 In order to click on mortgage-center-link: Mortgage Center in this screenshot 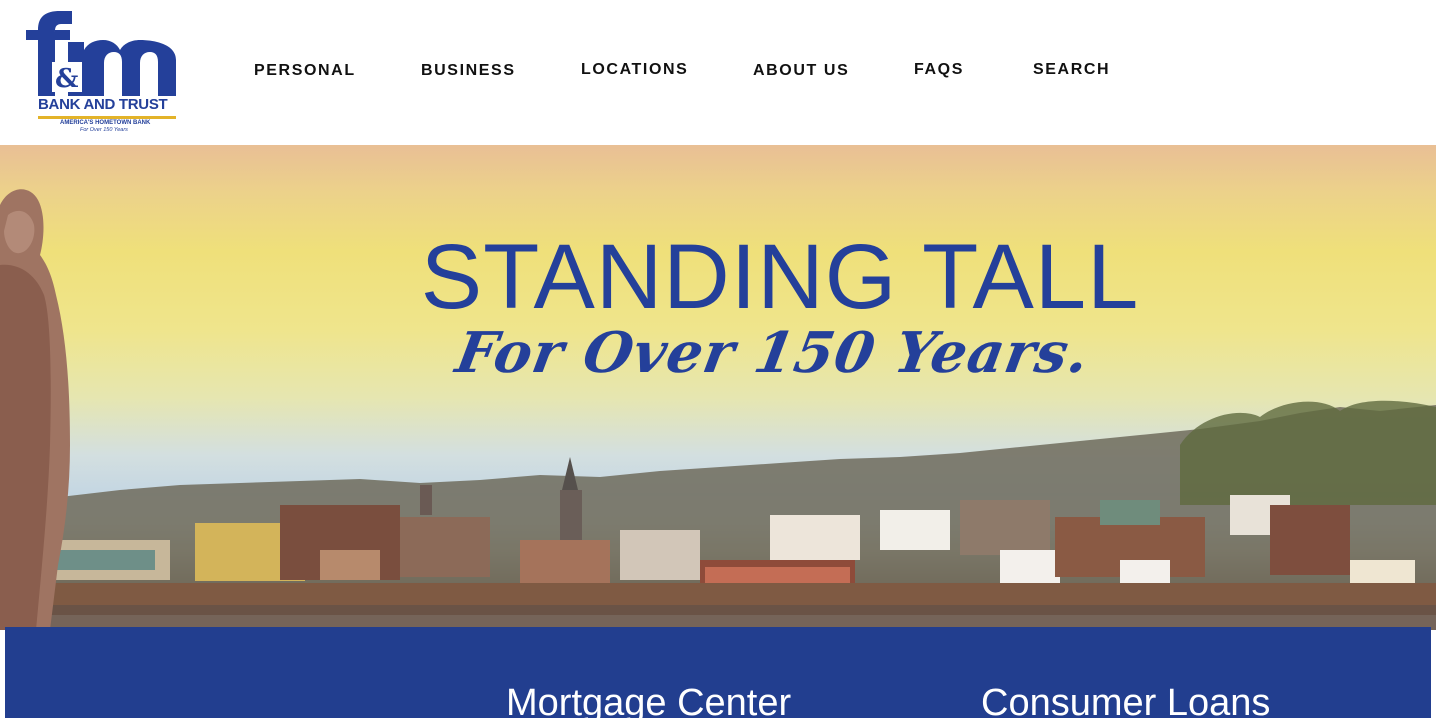, I will do `click(648, 700)`.